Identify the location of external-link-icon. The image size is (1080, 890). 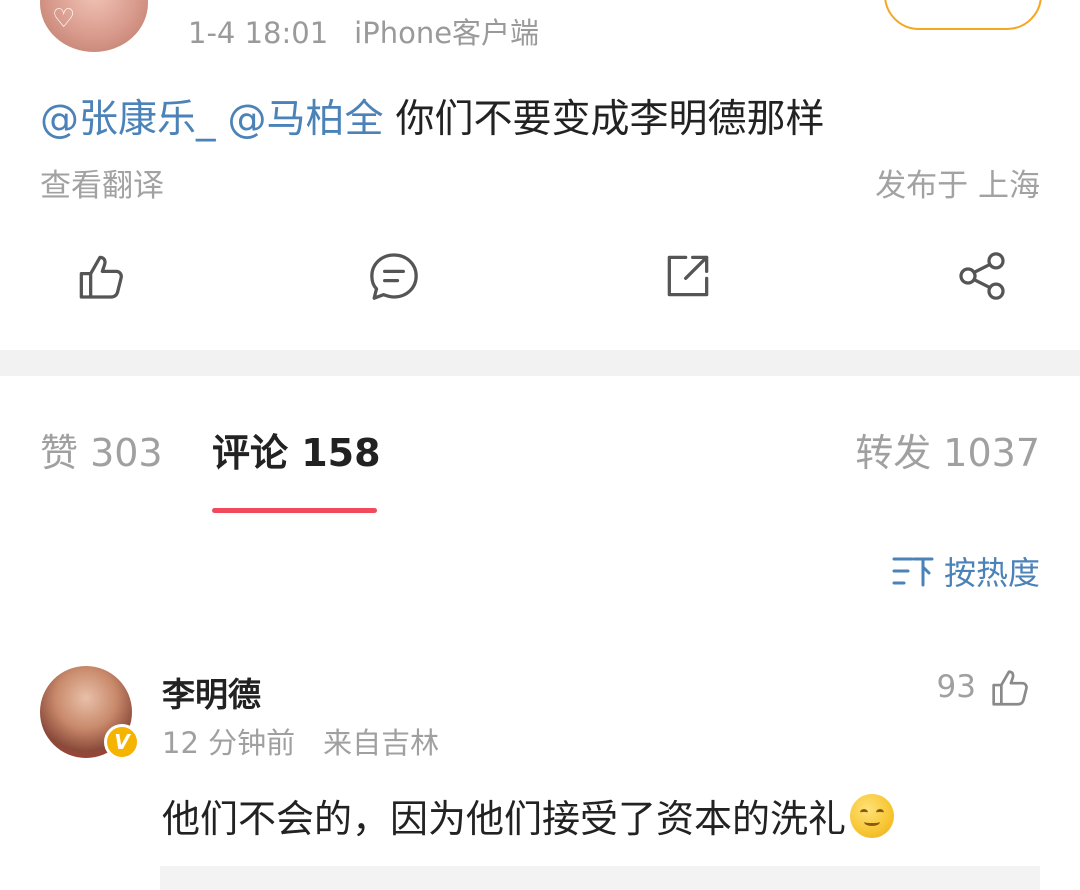
(688, 276).